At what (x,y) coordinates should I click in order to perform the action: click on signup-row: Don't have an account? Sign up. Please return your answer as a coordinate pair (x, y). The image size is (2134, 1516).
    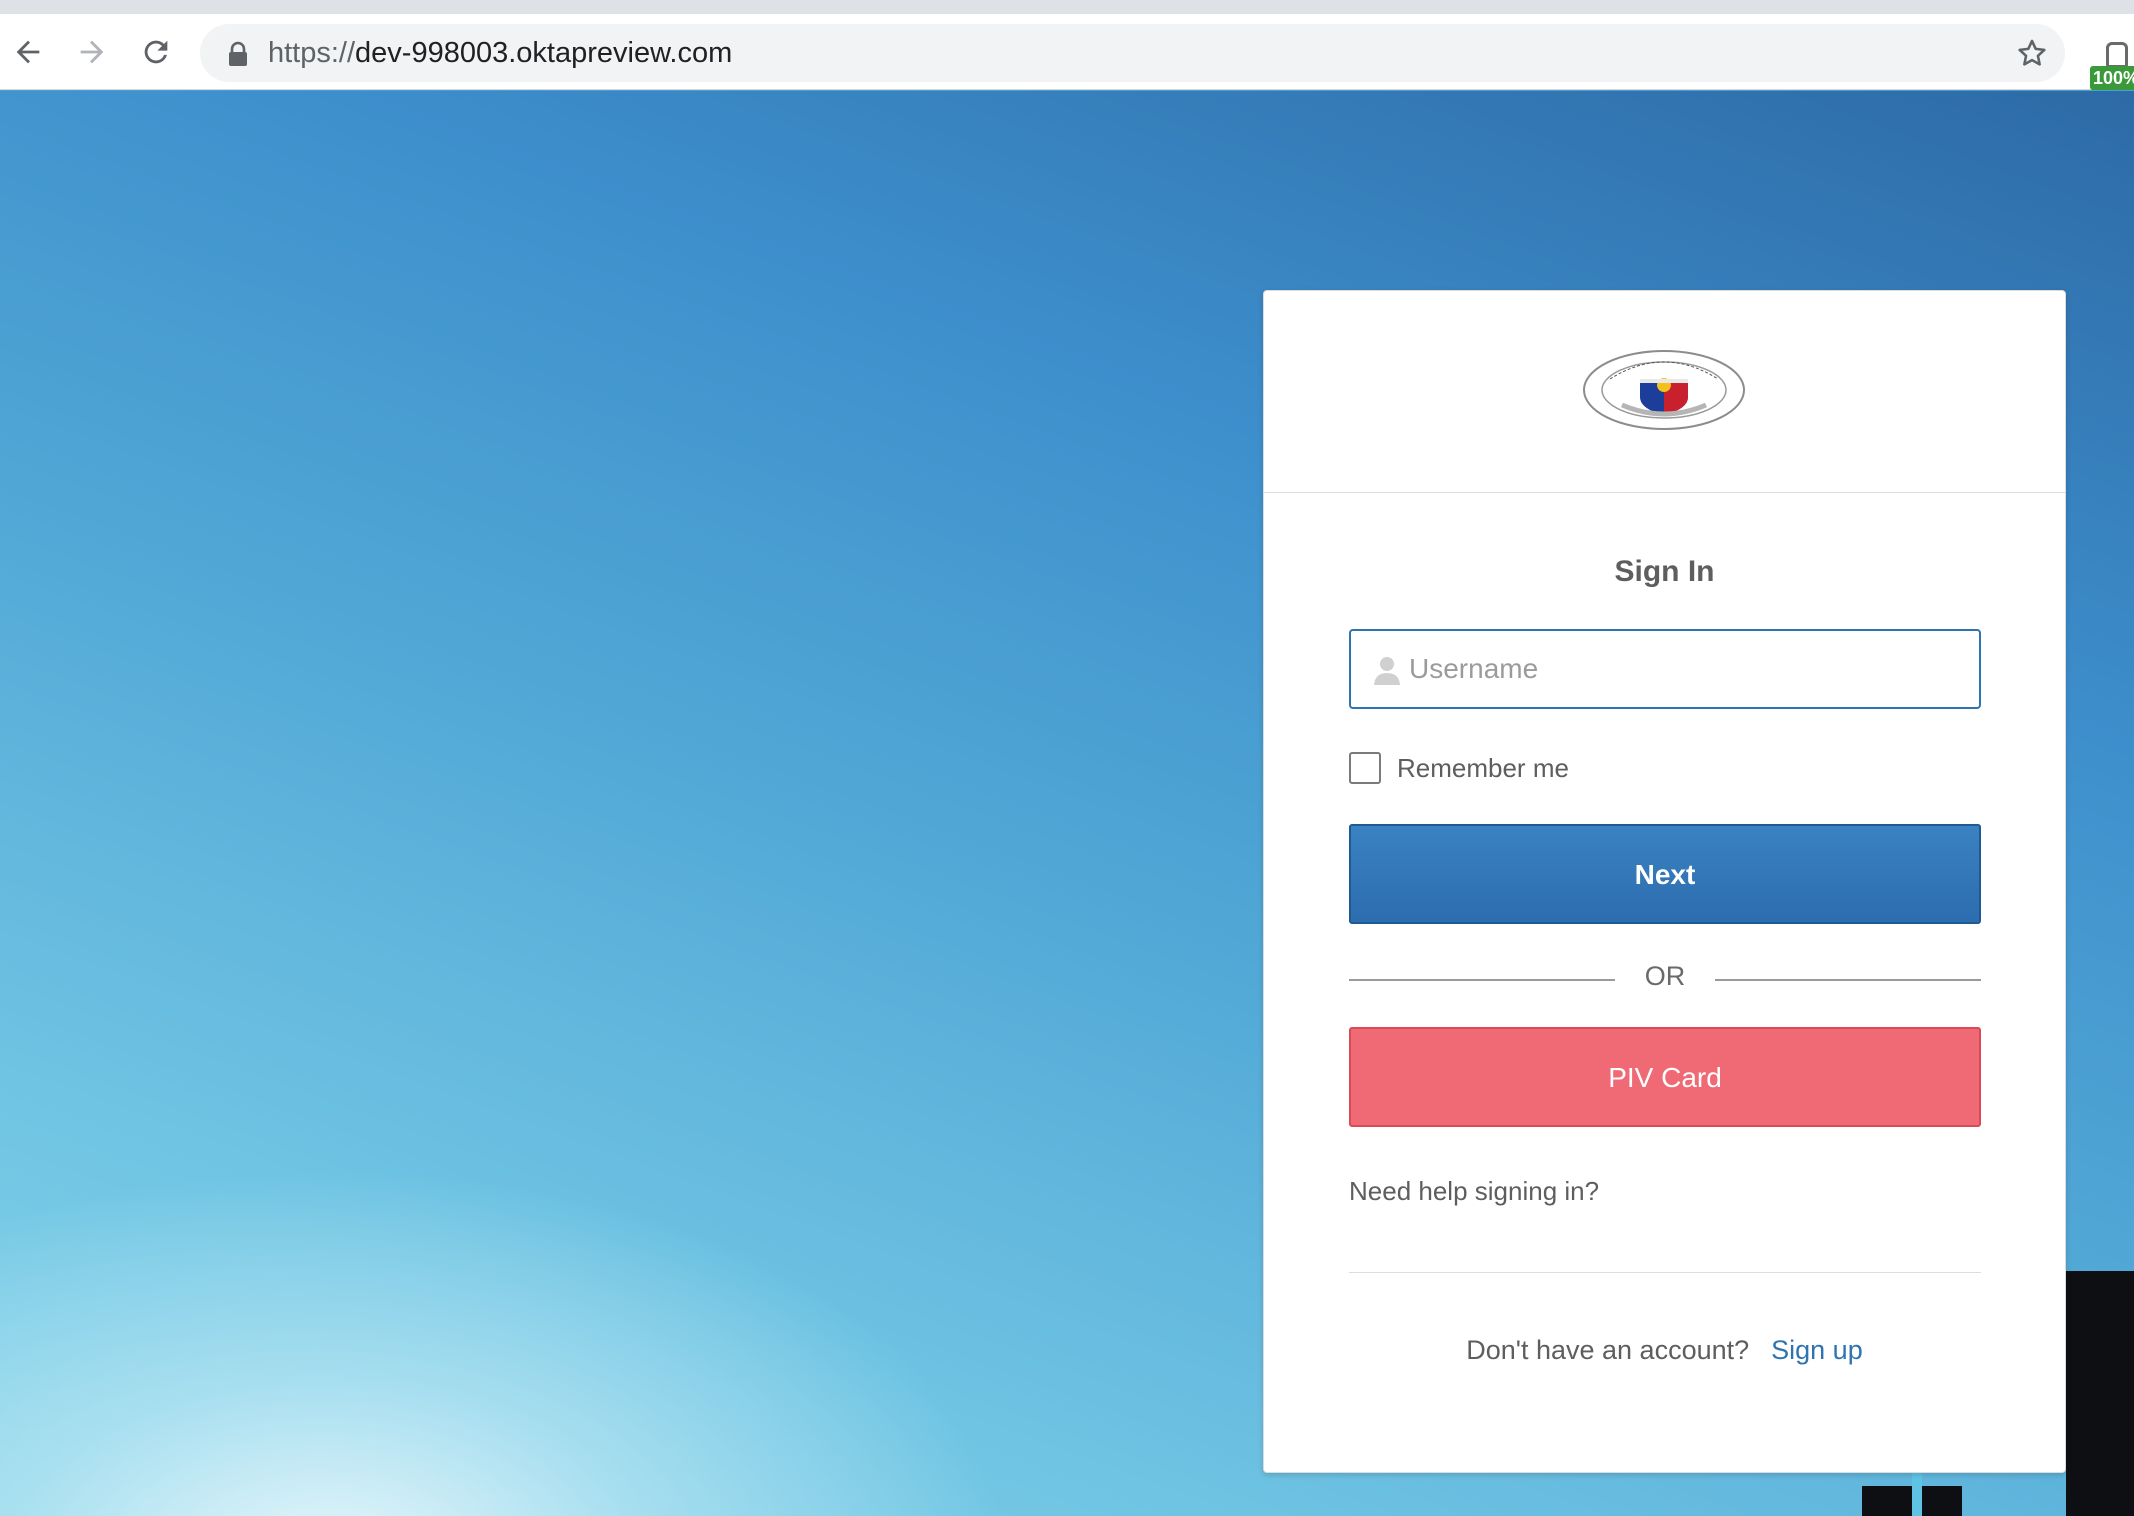
    Looking at the image, I should click on (1664, 1350).